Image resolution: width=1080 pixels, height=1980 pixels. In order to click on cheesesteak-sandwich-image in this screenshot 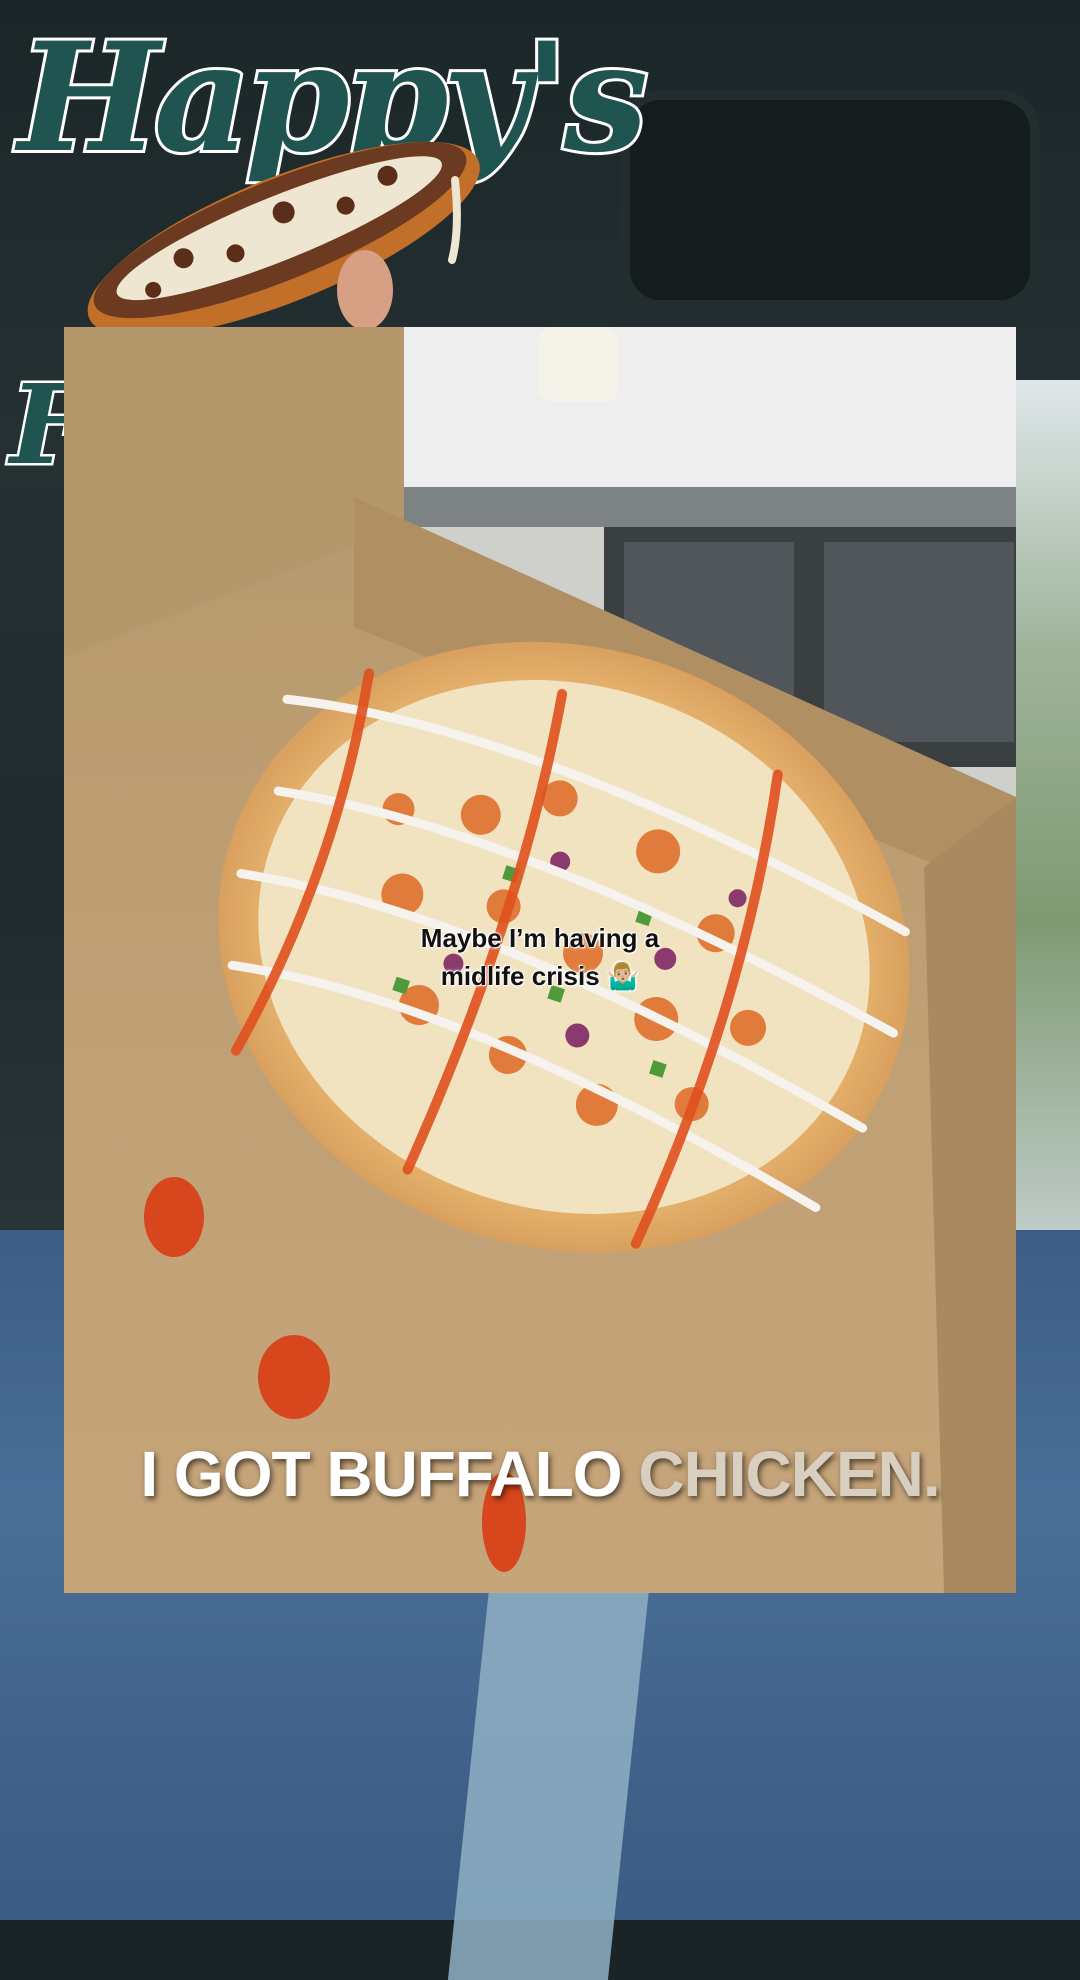, I will do `click(283, 239)`.